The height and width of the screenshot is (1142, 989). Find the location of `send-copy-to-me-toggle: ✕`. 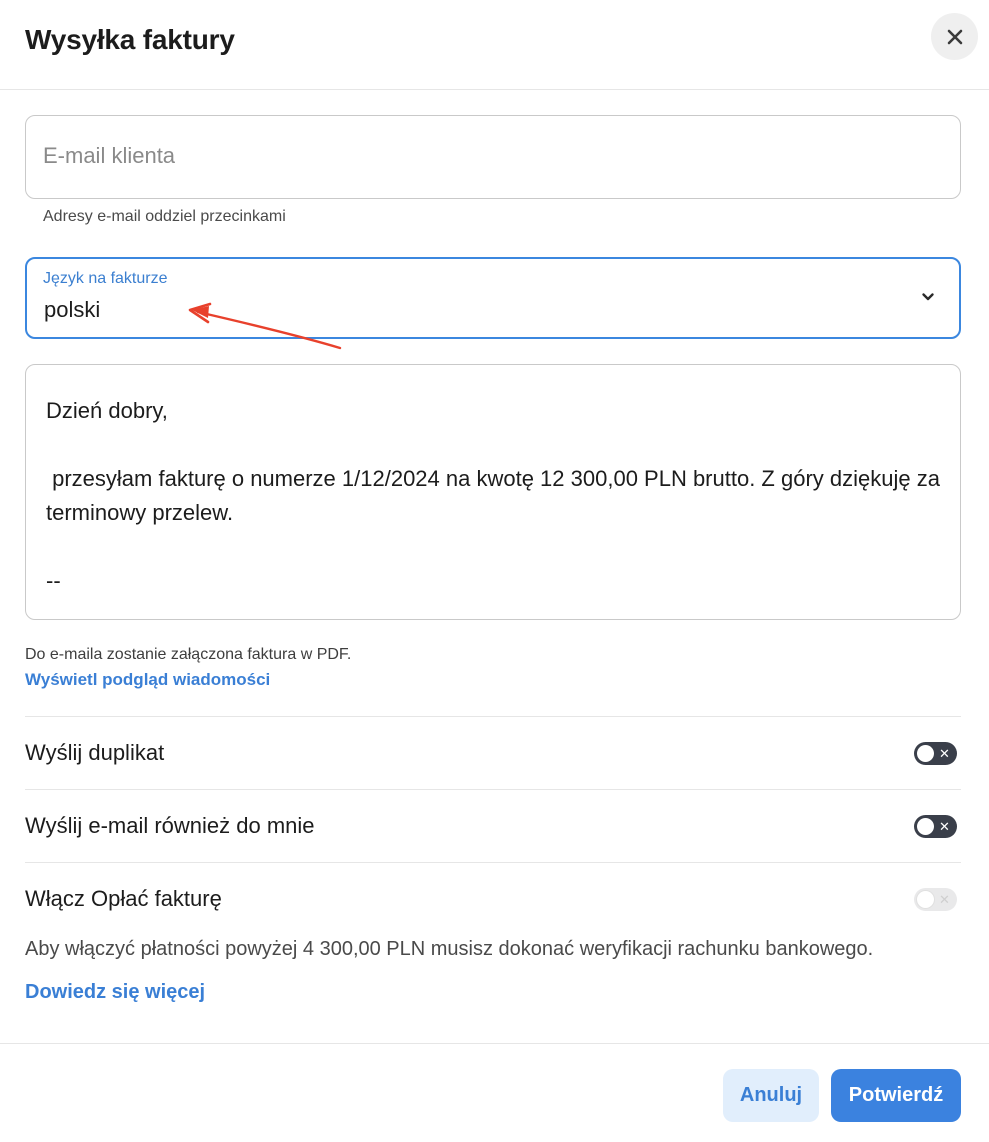

send-copy-to-me-toggle: ✕ is located at coordinates (935, 826).